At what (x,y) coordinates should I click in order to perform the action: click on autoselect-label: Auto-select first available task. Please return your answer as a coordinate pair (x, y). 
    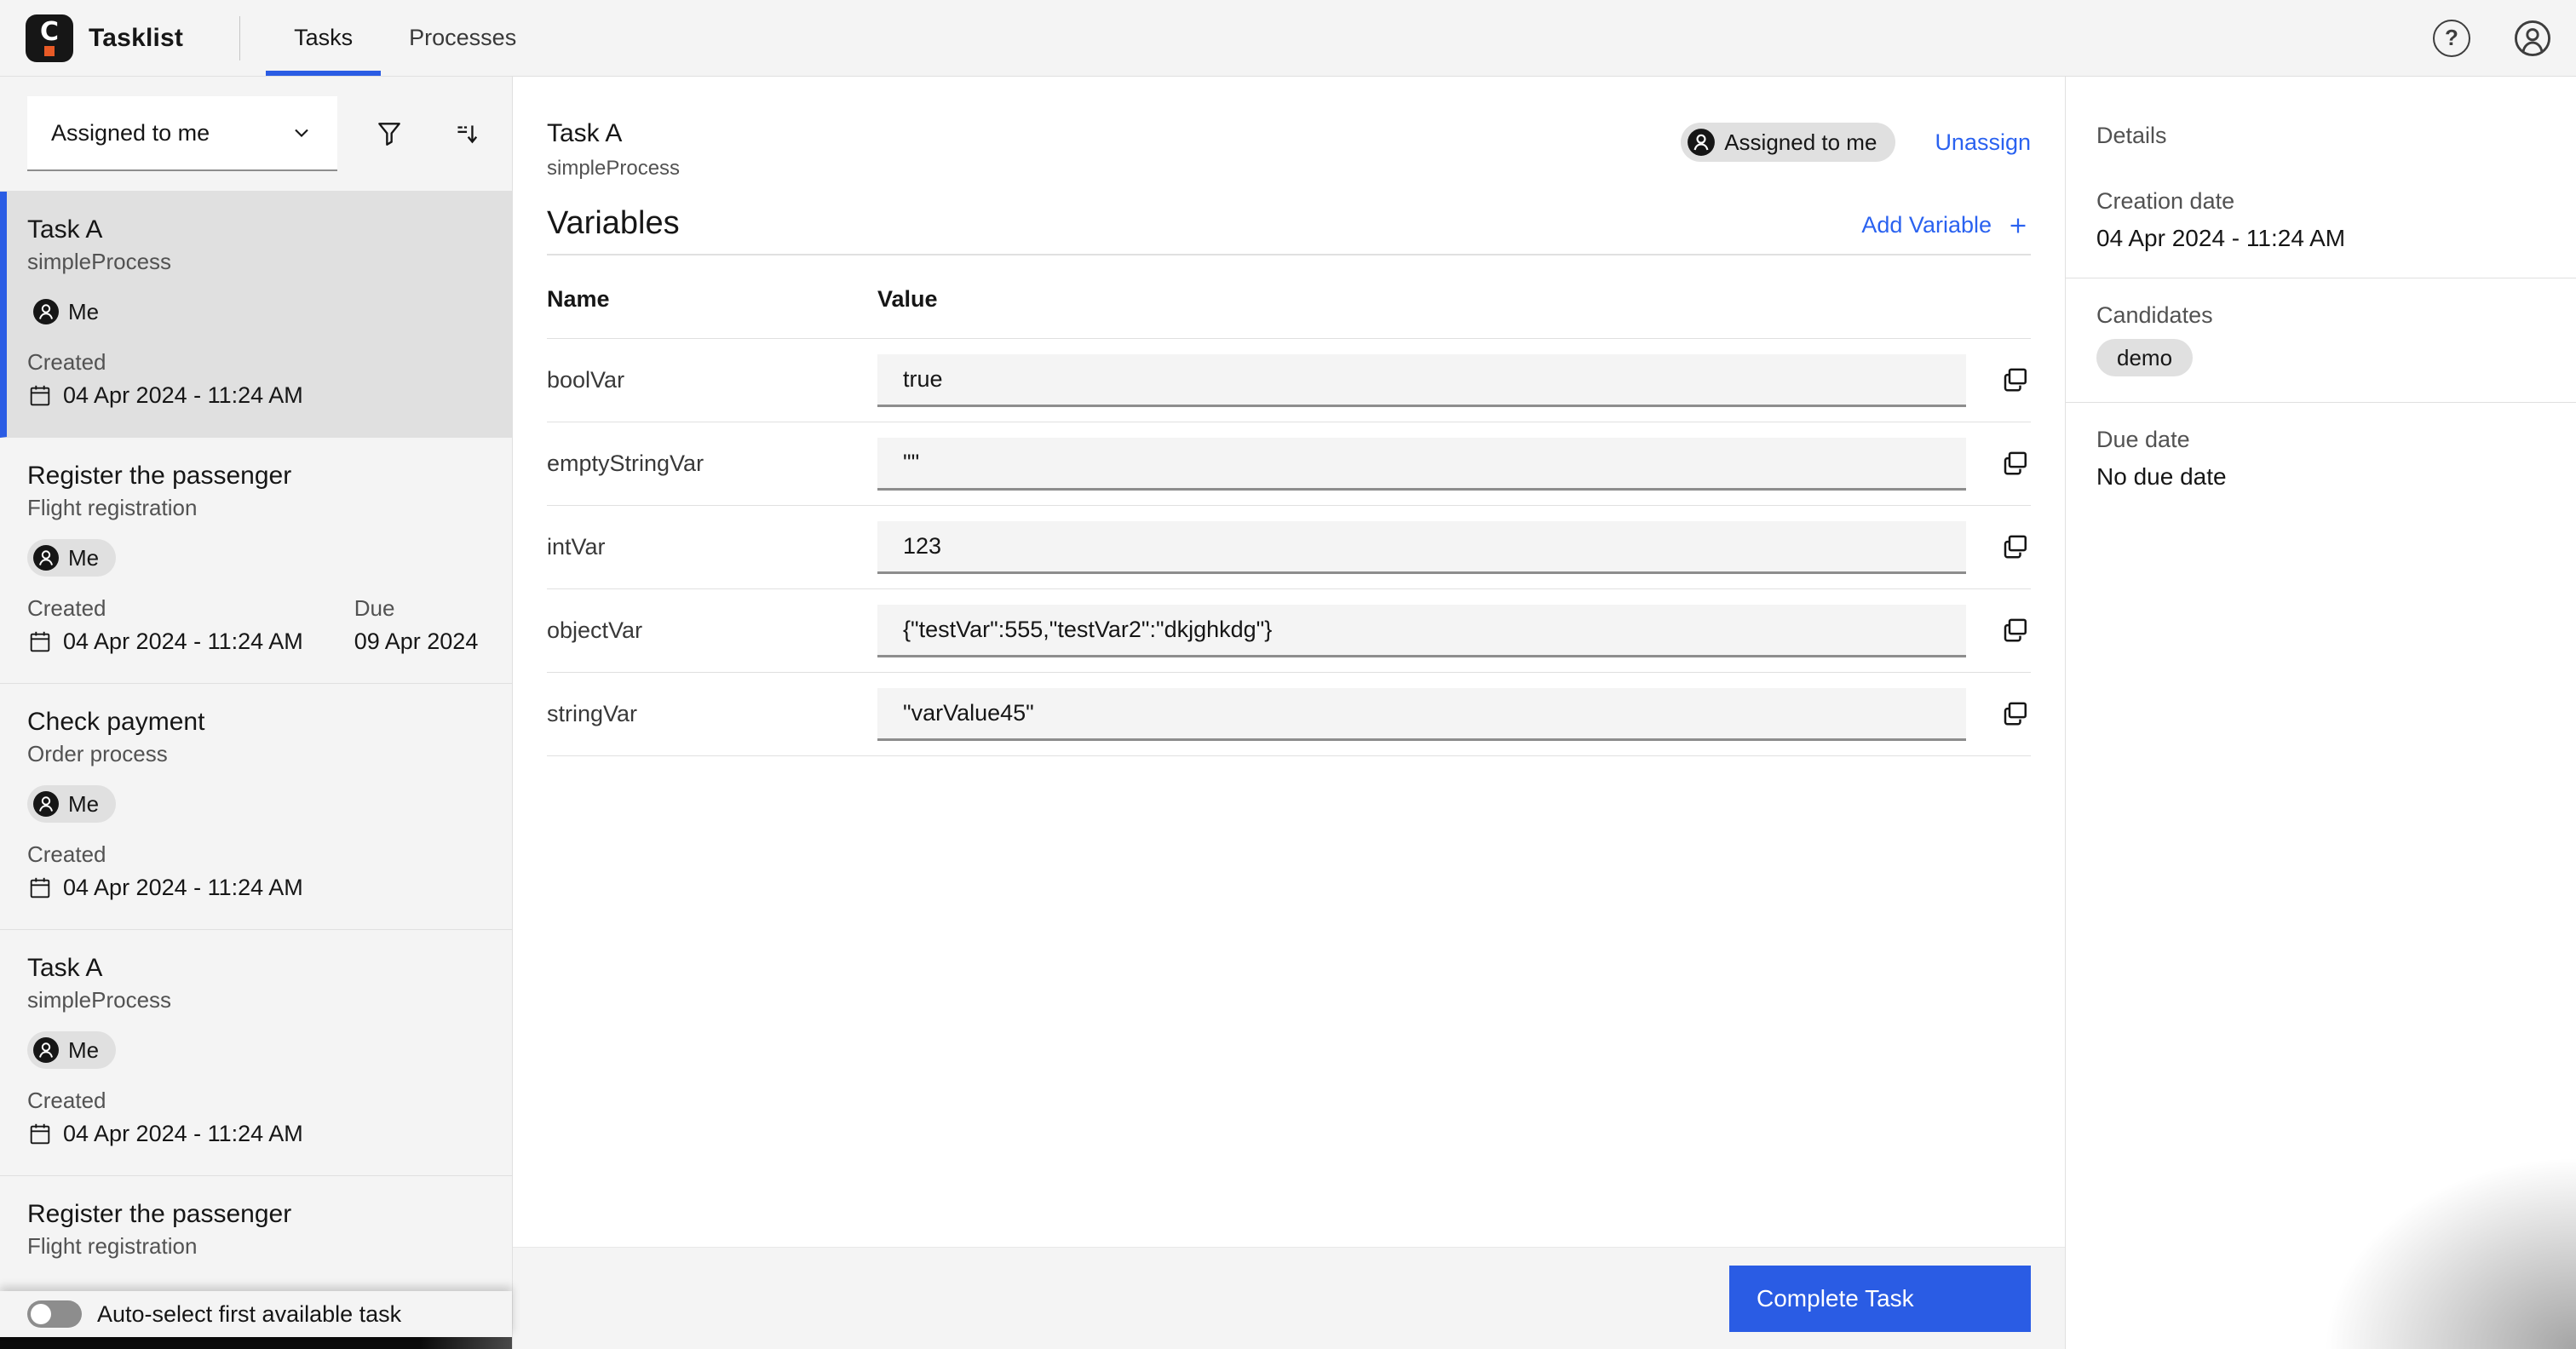
    Looking at the image, I should click on (250, 1314).